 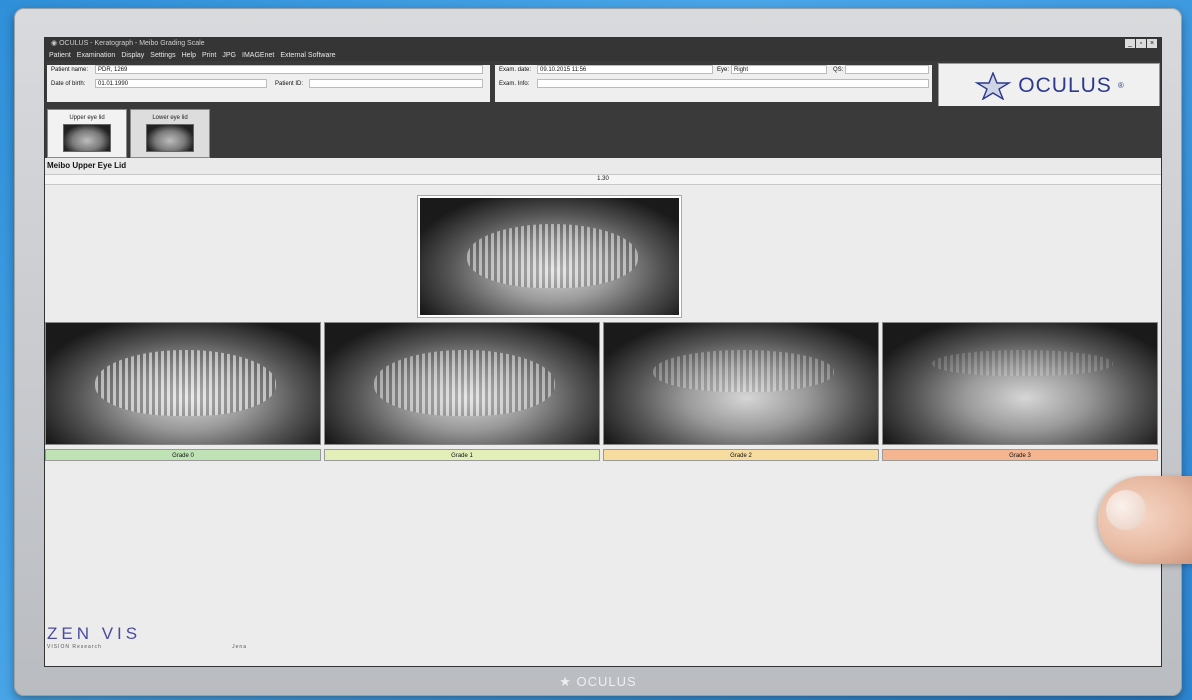 I want to click on grade-1-button: Grade 1, so click(x=462, y=455).